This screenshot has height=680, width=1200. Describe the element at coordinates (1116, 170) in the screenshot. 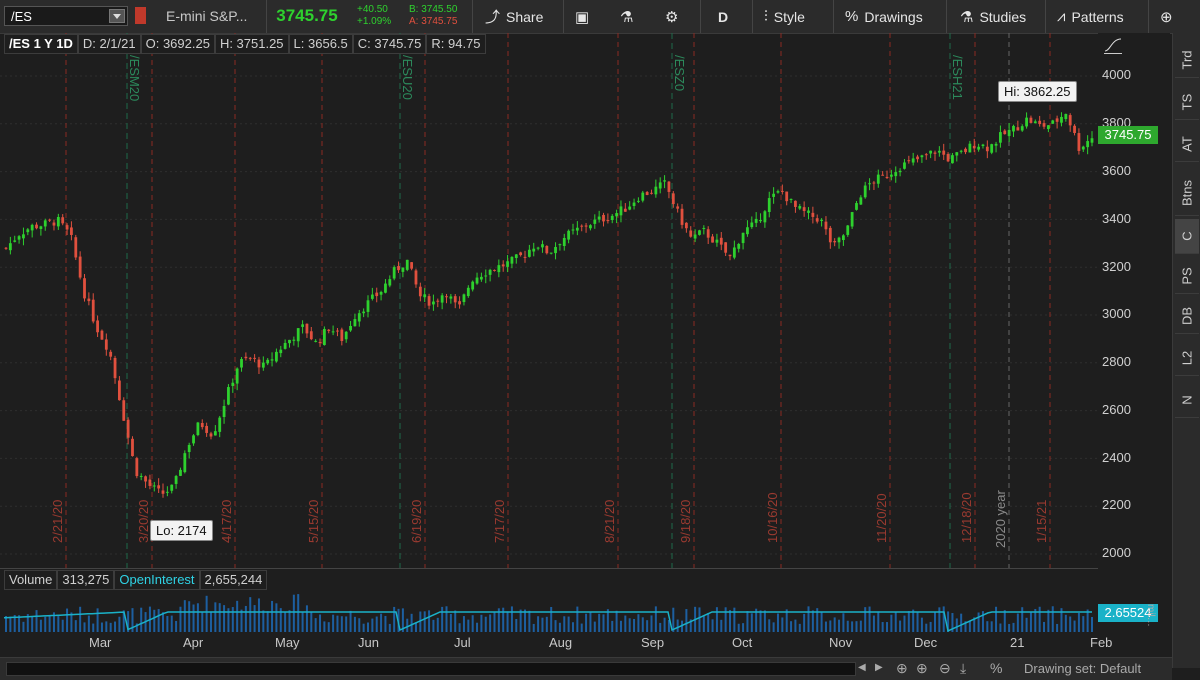

I see `price-label: 3600` at that location.